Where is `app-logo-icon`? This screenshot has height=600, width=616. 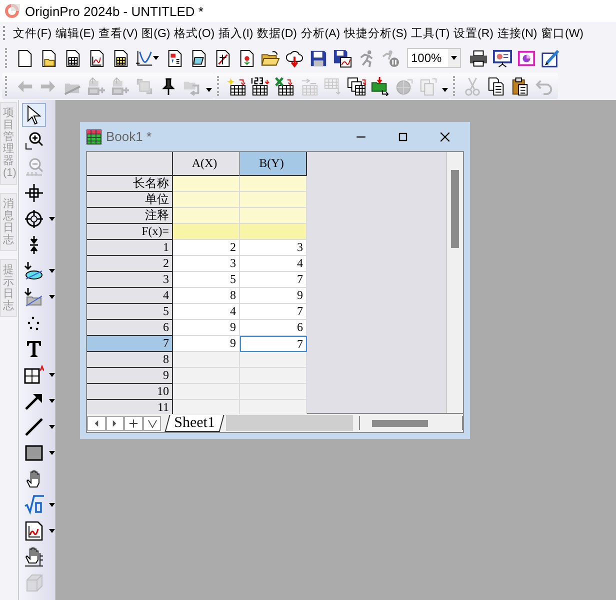 app-logo-icon is located at coordinates (12, 11).